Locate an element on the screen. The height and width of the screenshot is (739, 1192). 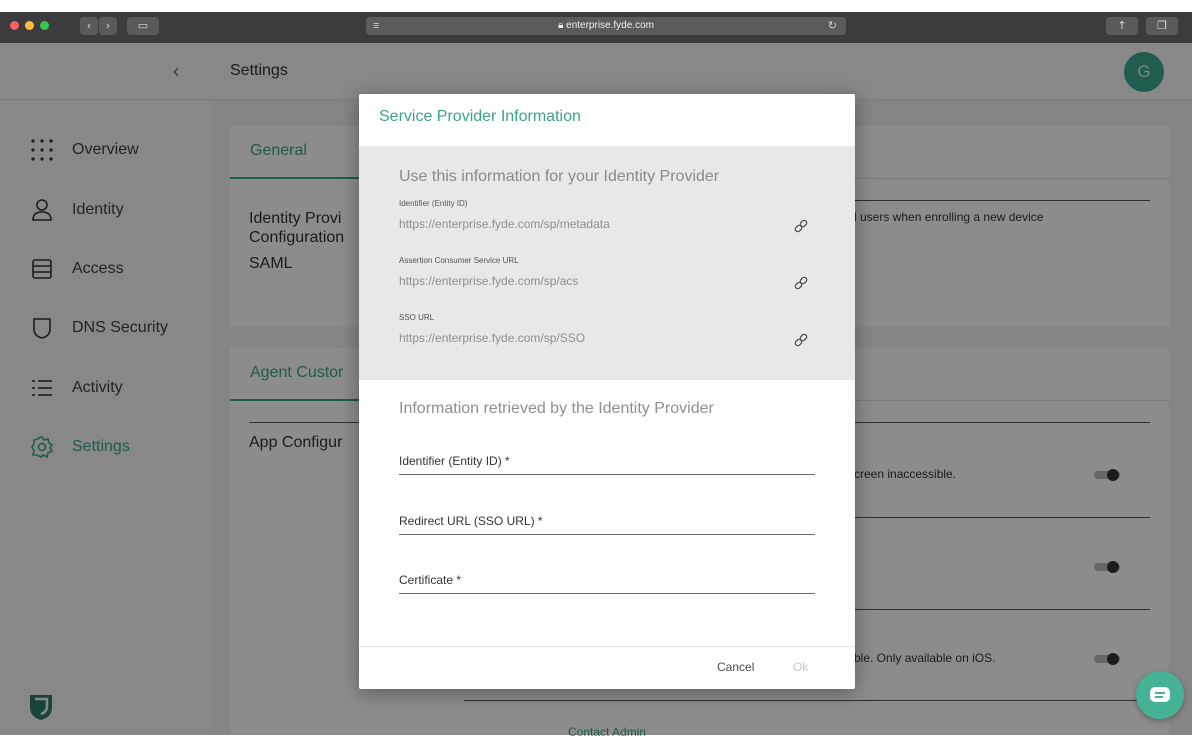
url-text: enterprise.fyde.com is located at coordinates (610, 25).